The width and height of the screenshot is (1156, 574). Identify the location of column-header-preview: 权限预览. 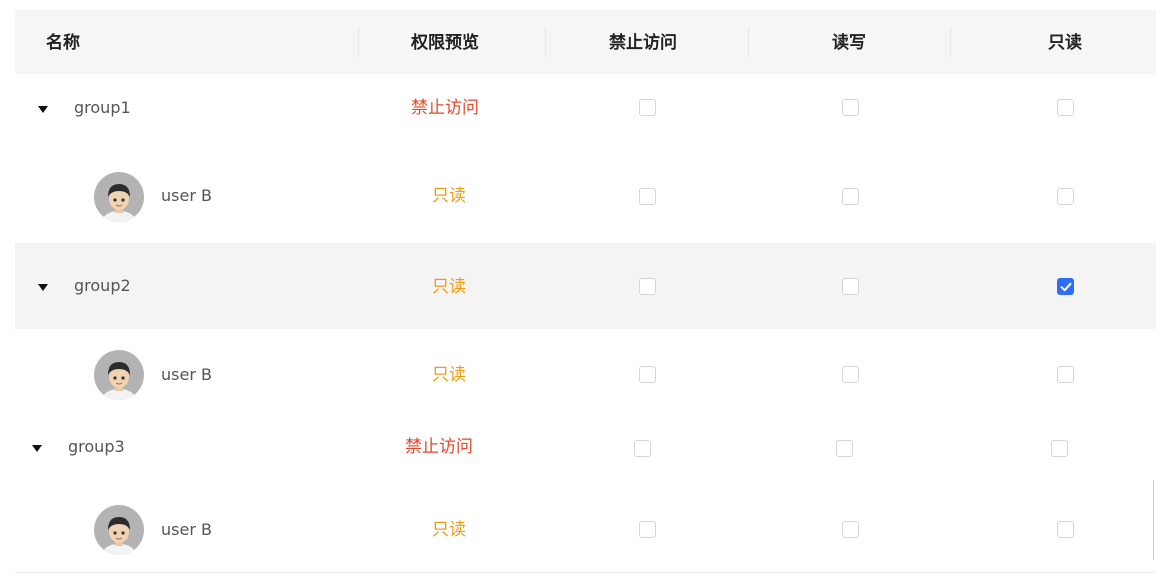
(445, 43).